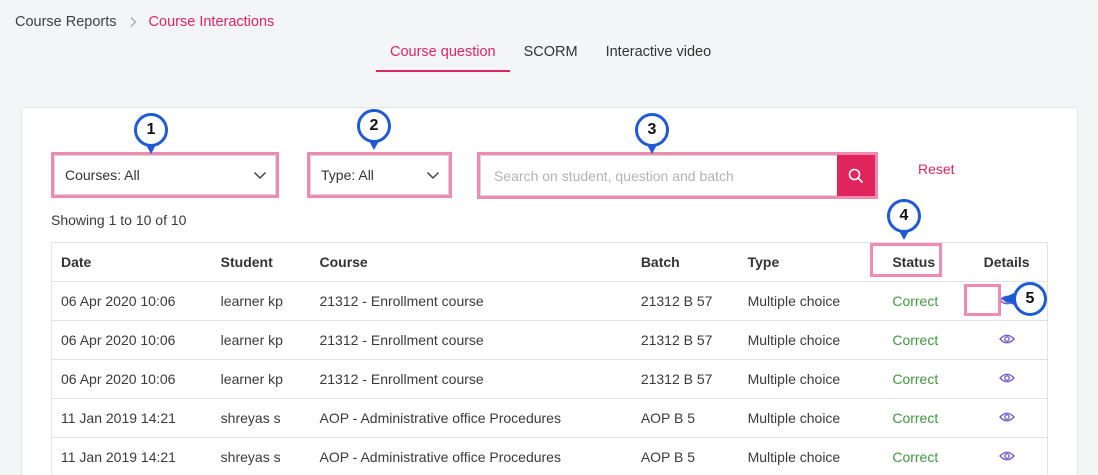 The image size is (1098, 475). Describe the element at coordinates (658, 175) in the screenshot. I see `search-input` at that location.